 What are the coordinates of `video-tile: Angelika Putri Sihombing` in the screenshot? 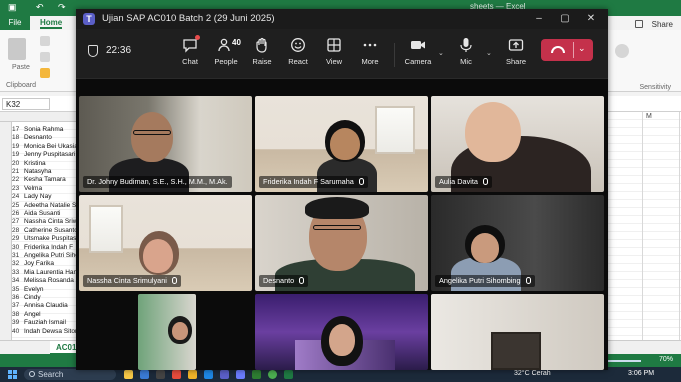 It's located at (517, 243).